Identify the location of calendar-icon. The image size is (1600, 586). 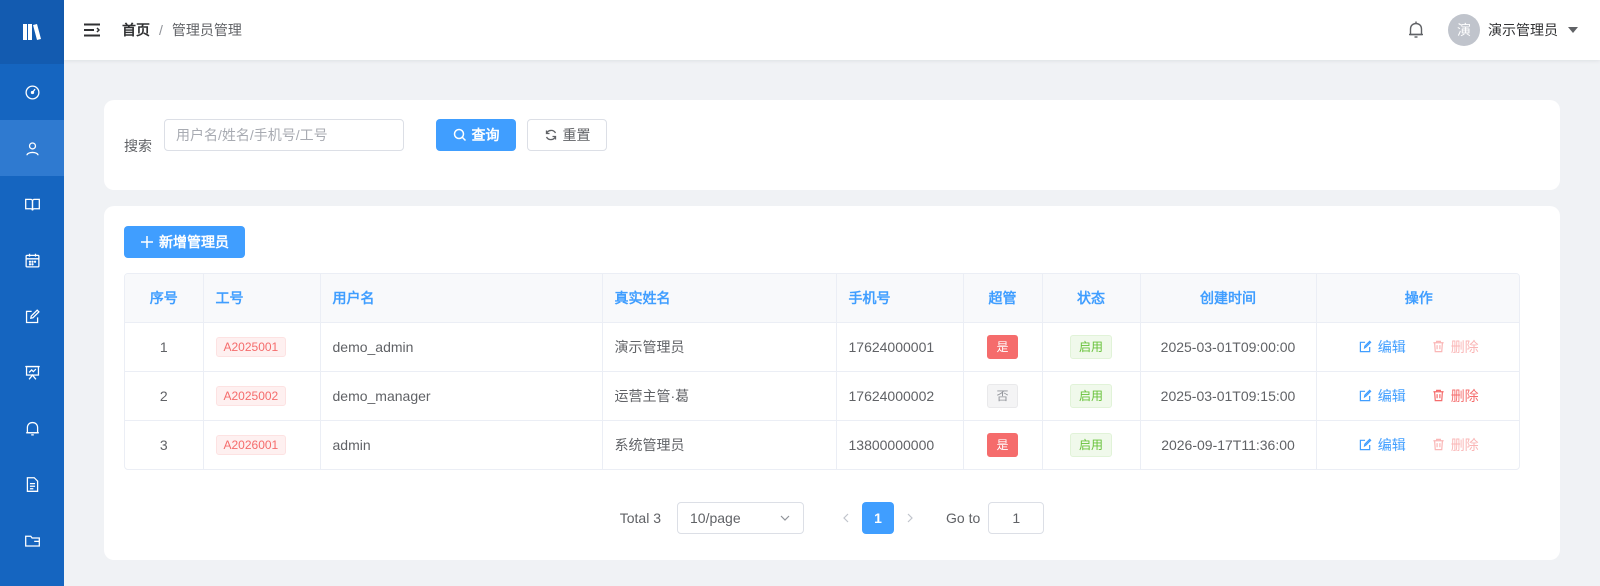
(32, 260).